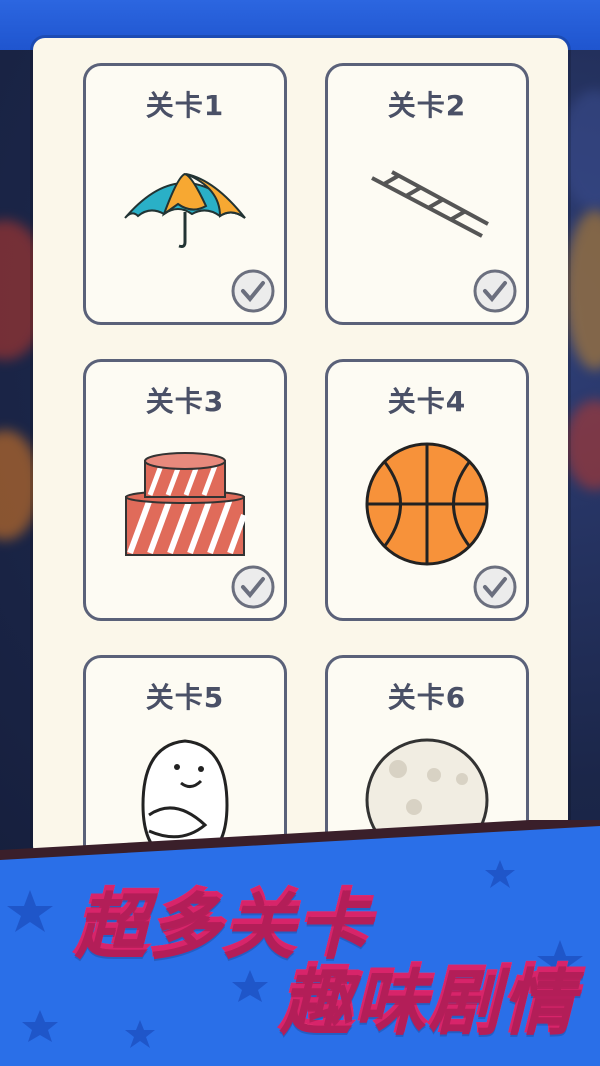 The image size is (600, 1066). Describe the element at coordinates (427, 504) in the screenshot. I see `basketball-icon` at that location.